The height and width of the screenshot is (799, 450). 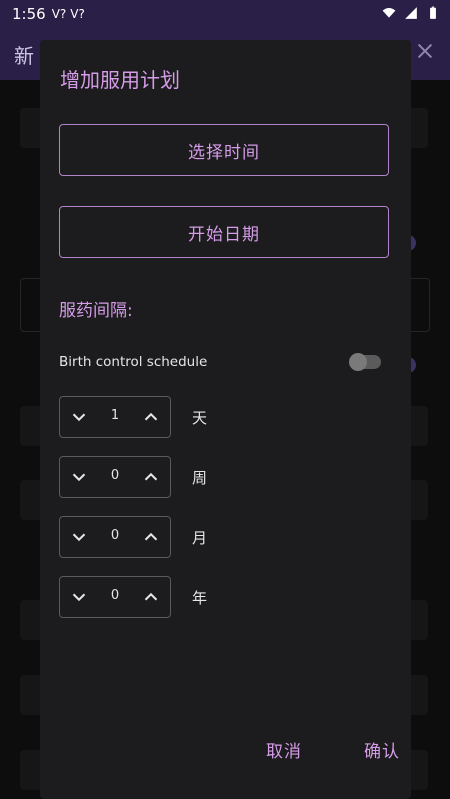 What do you see at coordinates (425, 51) in the screenshot?
I see `close-icon` at bounding box center [425, 51].